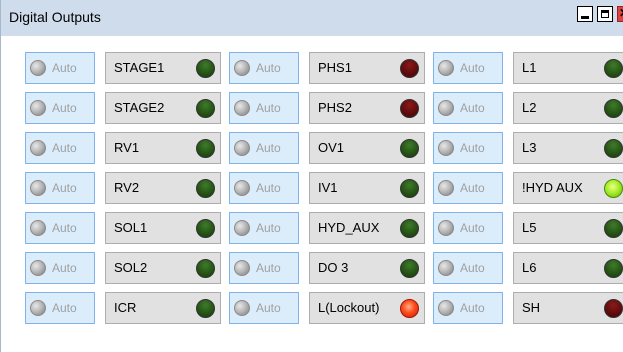 The height and width of the screenshot is (352, 623). I want to click on minimize-icon, so click(585, 14).